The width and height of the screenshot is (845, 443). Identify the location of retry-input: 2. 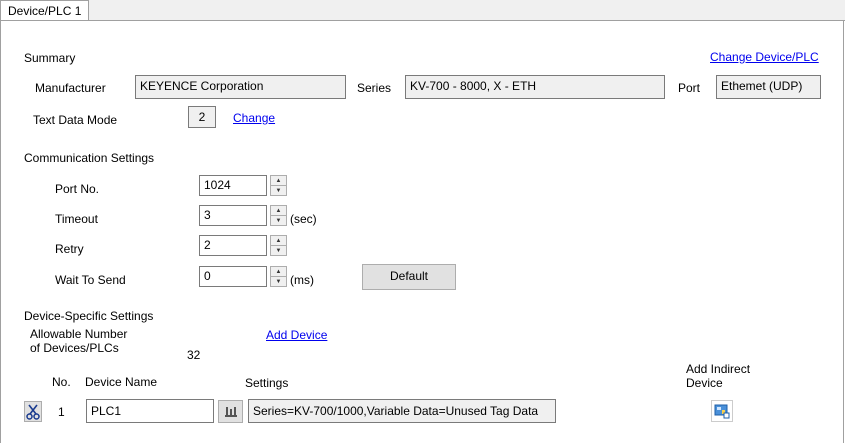
(233, 245).